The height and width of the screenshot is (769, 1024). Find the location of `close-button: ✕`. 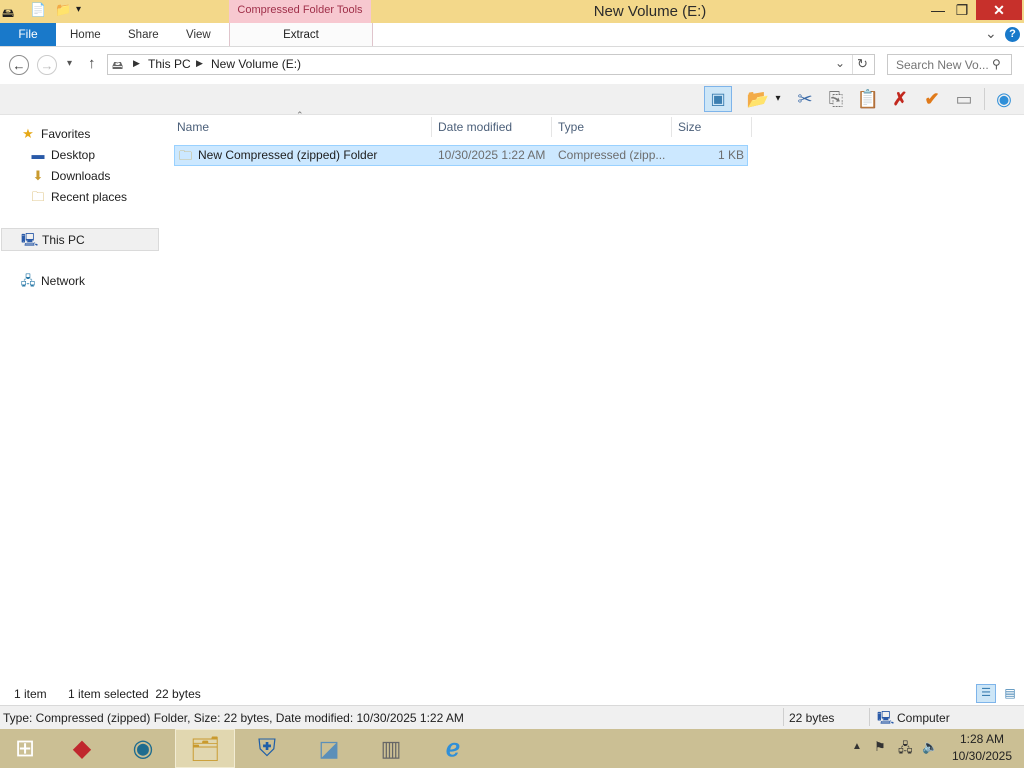

close-button: ✕ is located at coordinates (999, 10).